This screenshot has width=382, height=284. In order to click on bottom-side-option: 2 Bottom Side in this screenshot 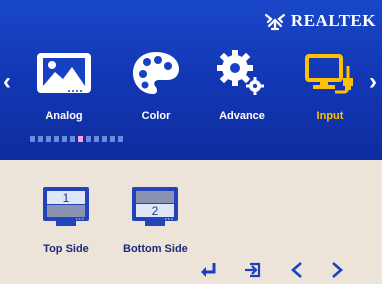, I will do `click(155, 219)`.